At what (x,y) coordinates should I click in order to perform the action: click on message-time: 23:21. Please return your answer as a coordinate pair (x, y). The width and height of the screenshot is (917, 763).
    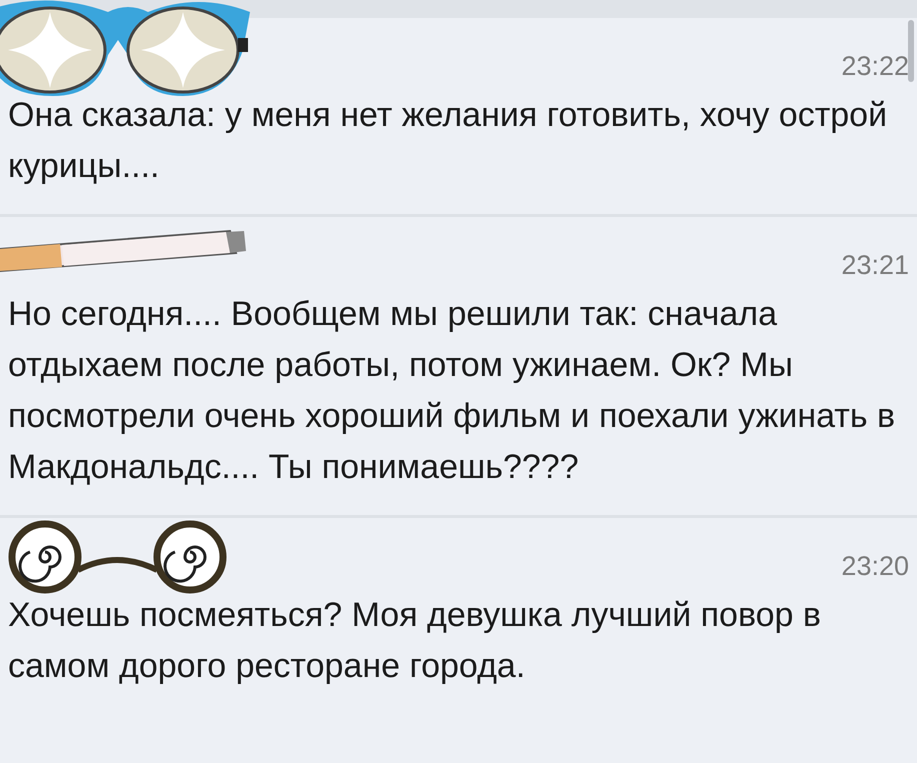
    Looking at the image, I should click on (875, 265).